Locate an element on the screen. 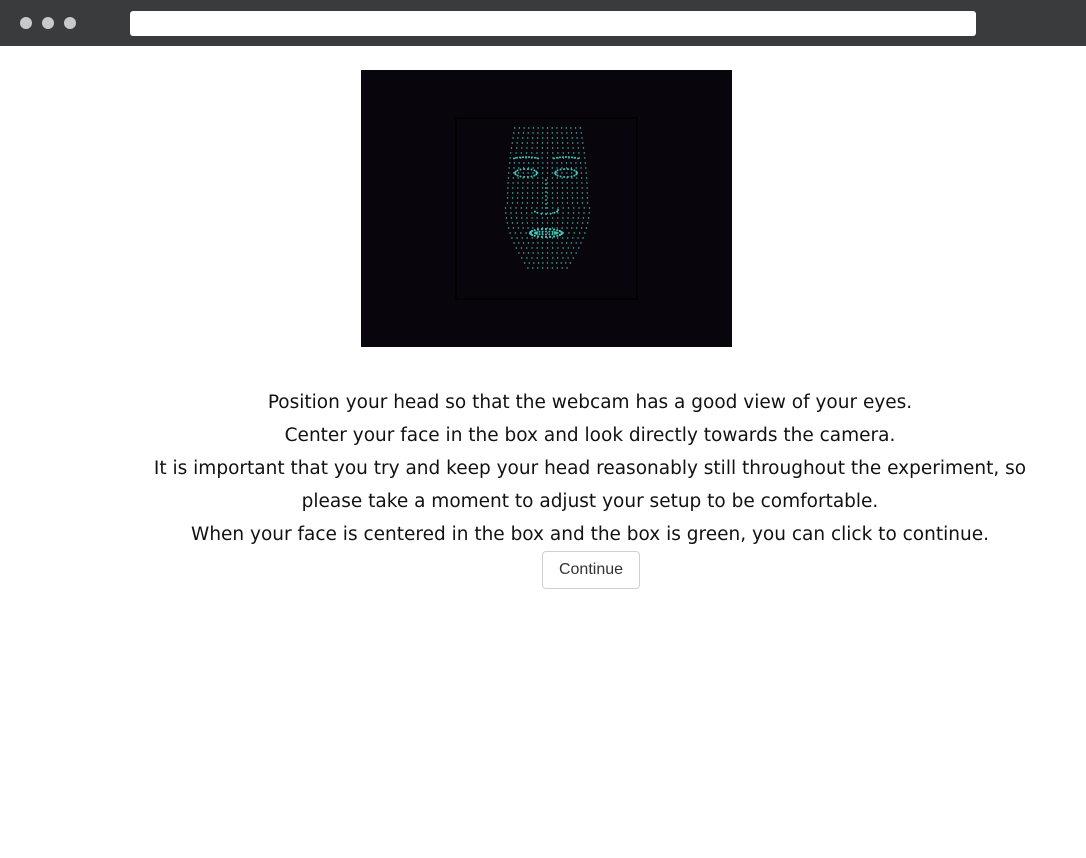 Image resolution: width=1086 pixels, height=858 pixels. face-mesh-icon is located at coordinates (546, 208).